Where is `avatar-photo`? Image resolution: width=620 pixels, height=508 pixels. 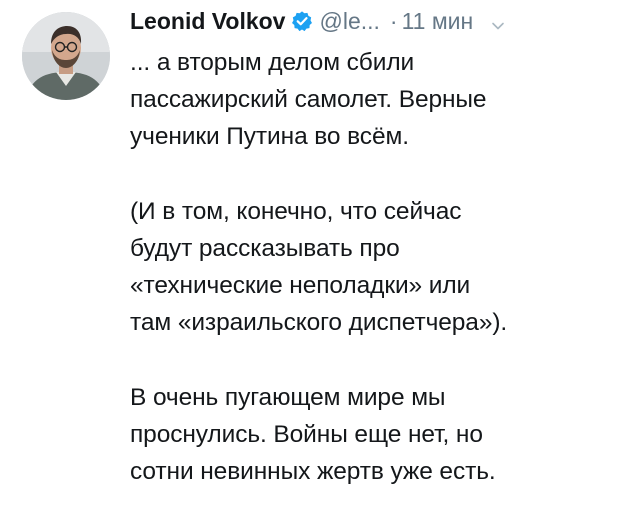 avatar-photo is located at coordinates (66, 56).